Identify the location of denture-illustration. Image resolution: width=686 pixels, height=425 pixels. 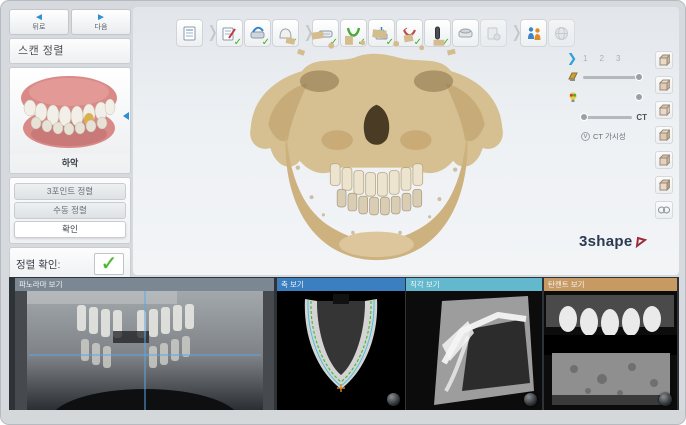
(69, 112).